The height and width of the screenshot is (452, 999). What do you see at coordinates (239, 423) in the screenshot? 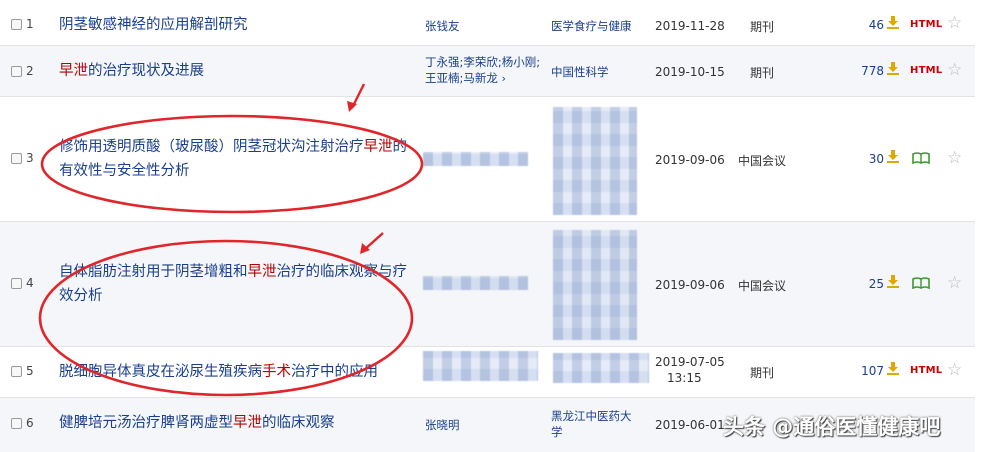
I see `article-title-link: 健脾培元汤治疗脾肾两虚型早泄的临床观察` at bounding box center [239, 423].